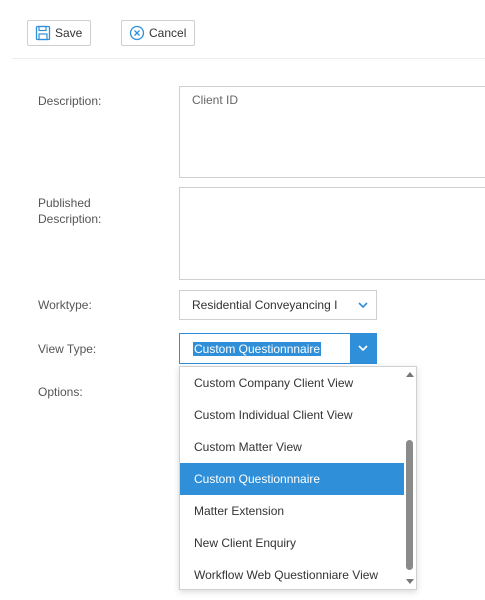 The height and width of the screenshot is (600, 485). Describe the element at coordinates (292, 511) in the screenshot. I see `dropdown-option: Matter Extension` at that location.